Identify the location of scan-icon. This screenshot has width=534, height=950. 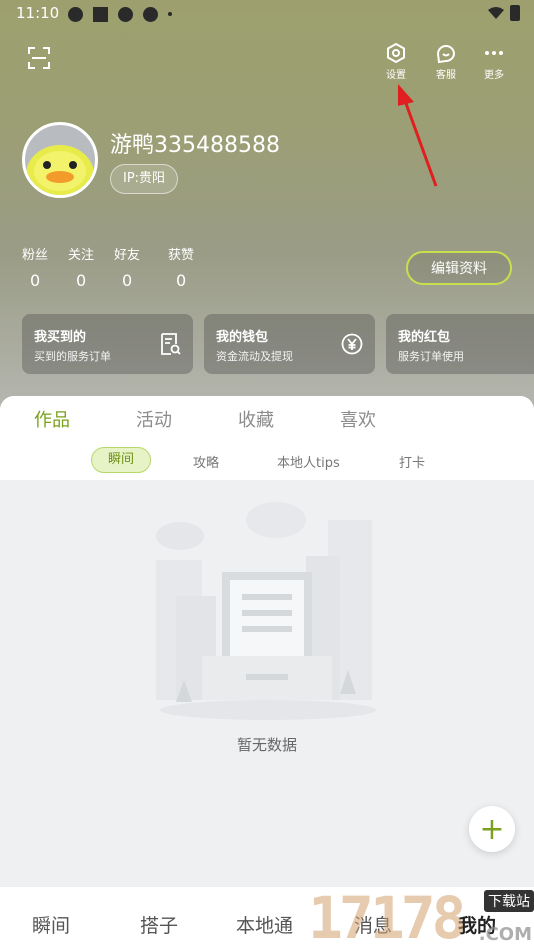
(39, 58).